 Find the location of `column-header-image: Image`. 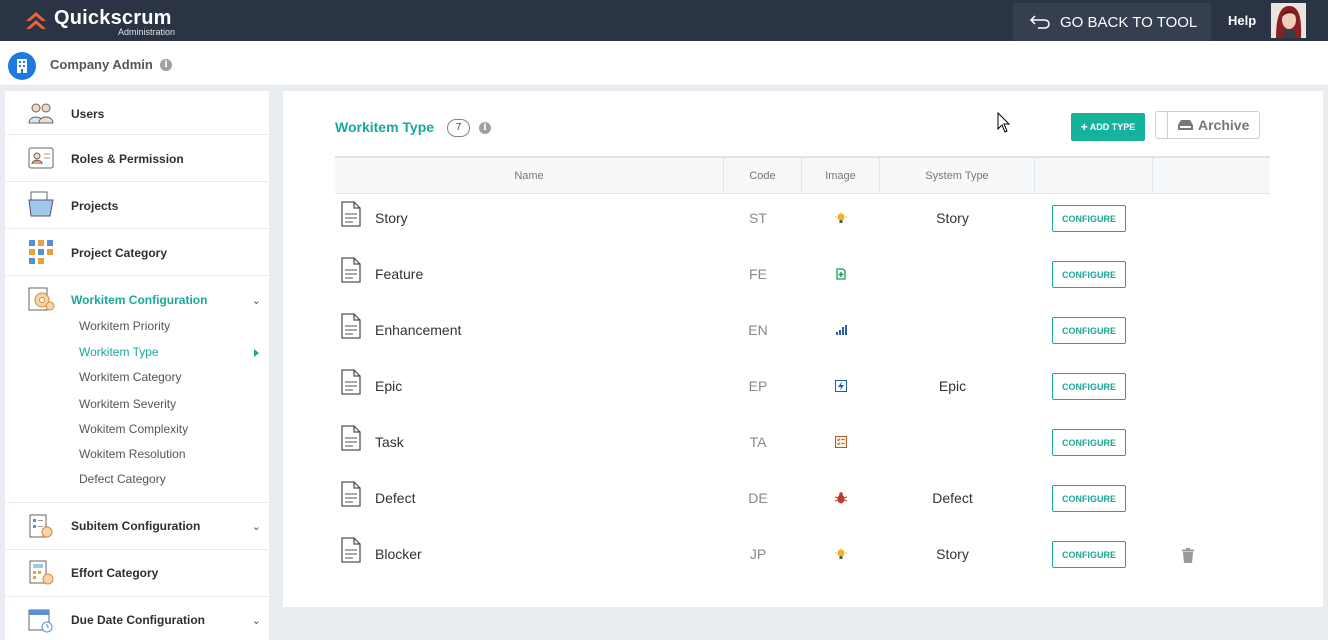

column-header-image: Image is located at coordinates (841, 176).